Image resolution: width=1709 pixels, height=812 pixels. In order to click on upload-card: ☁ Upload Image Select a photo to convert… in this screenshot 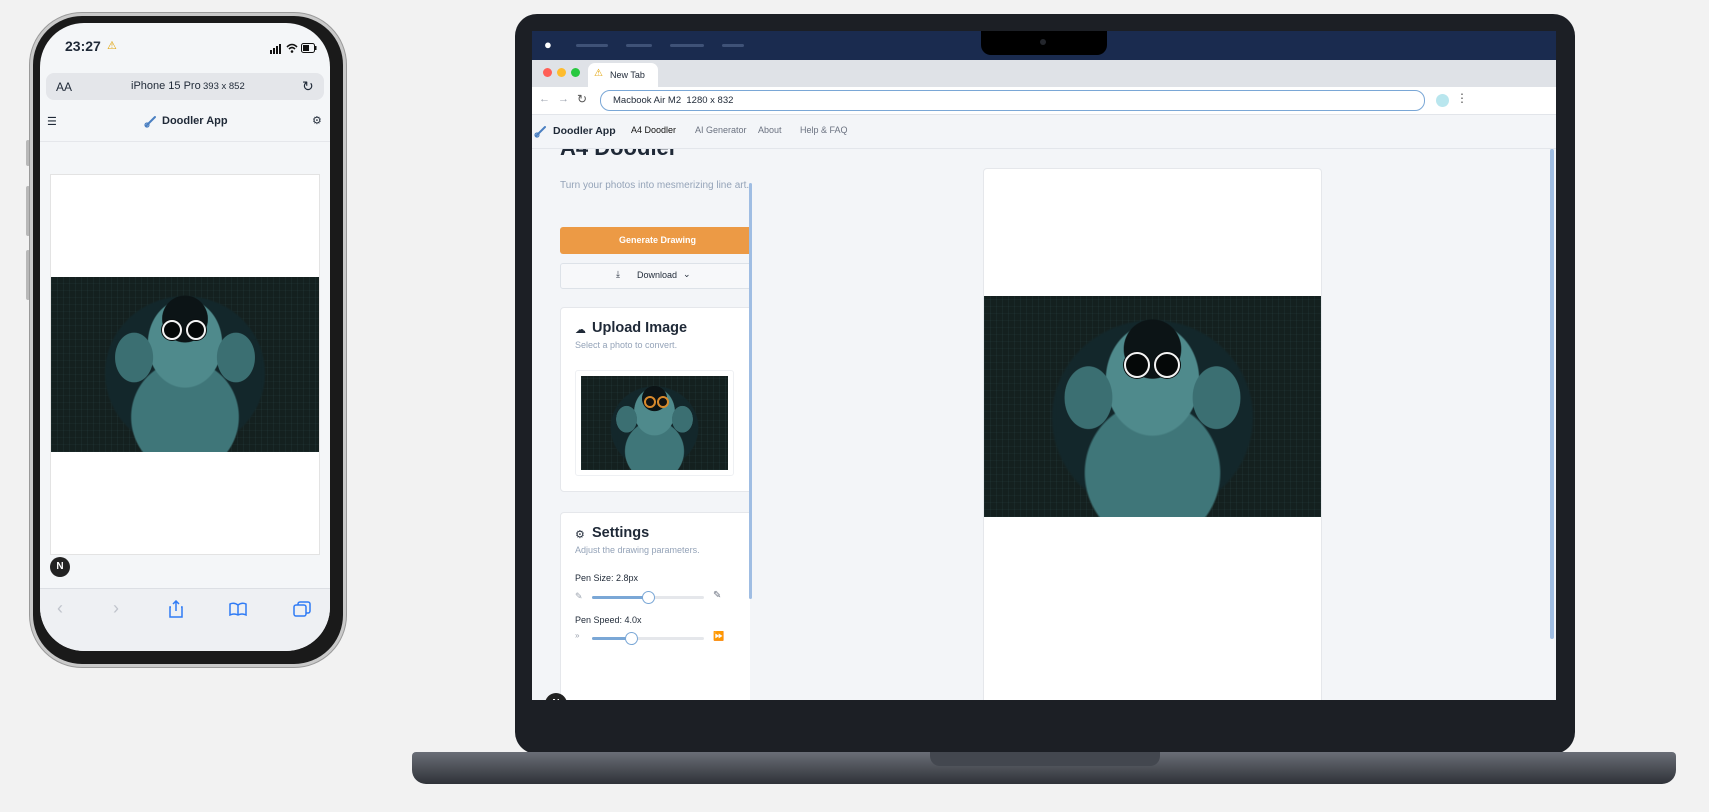, I will do `click(655, 399)`.